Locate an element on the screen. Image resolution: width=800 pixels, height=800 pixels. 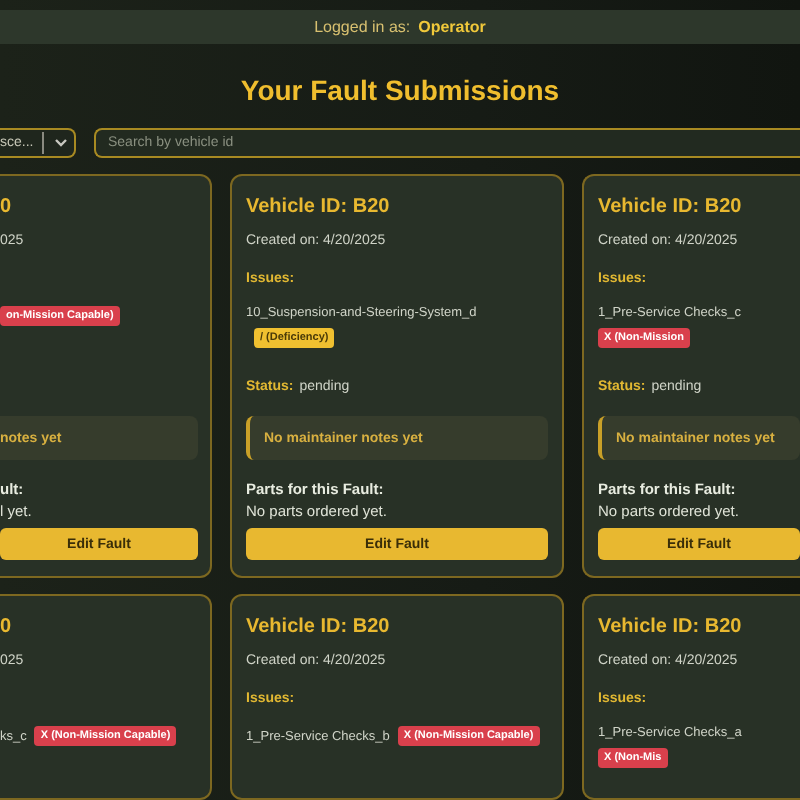
login-label: Logged in as: is located at coordinates (362, 27).